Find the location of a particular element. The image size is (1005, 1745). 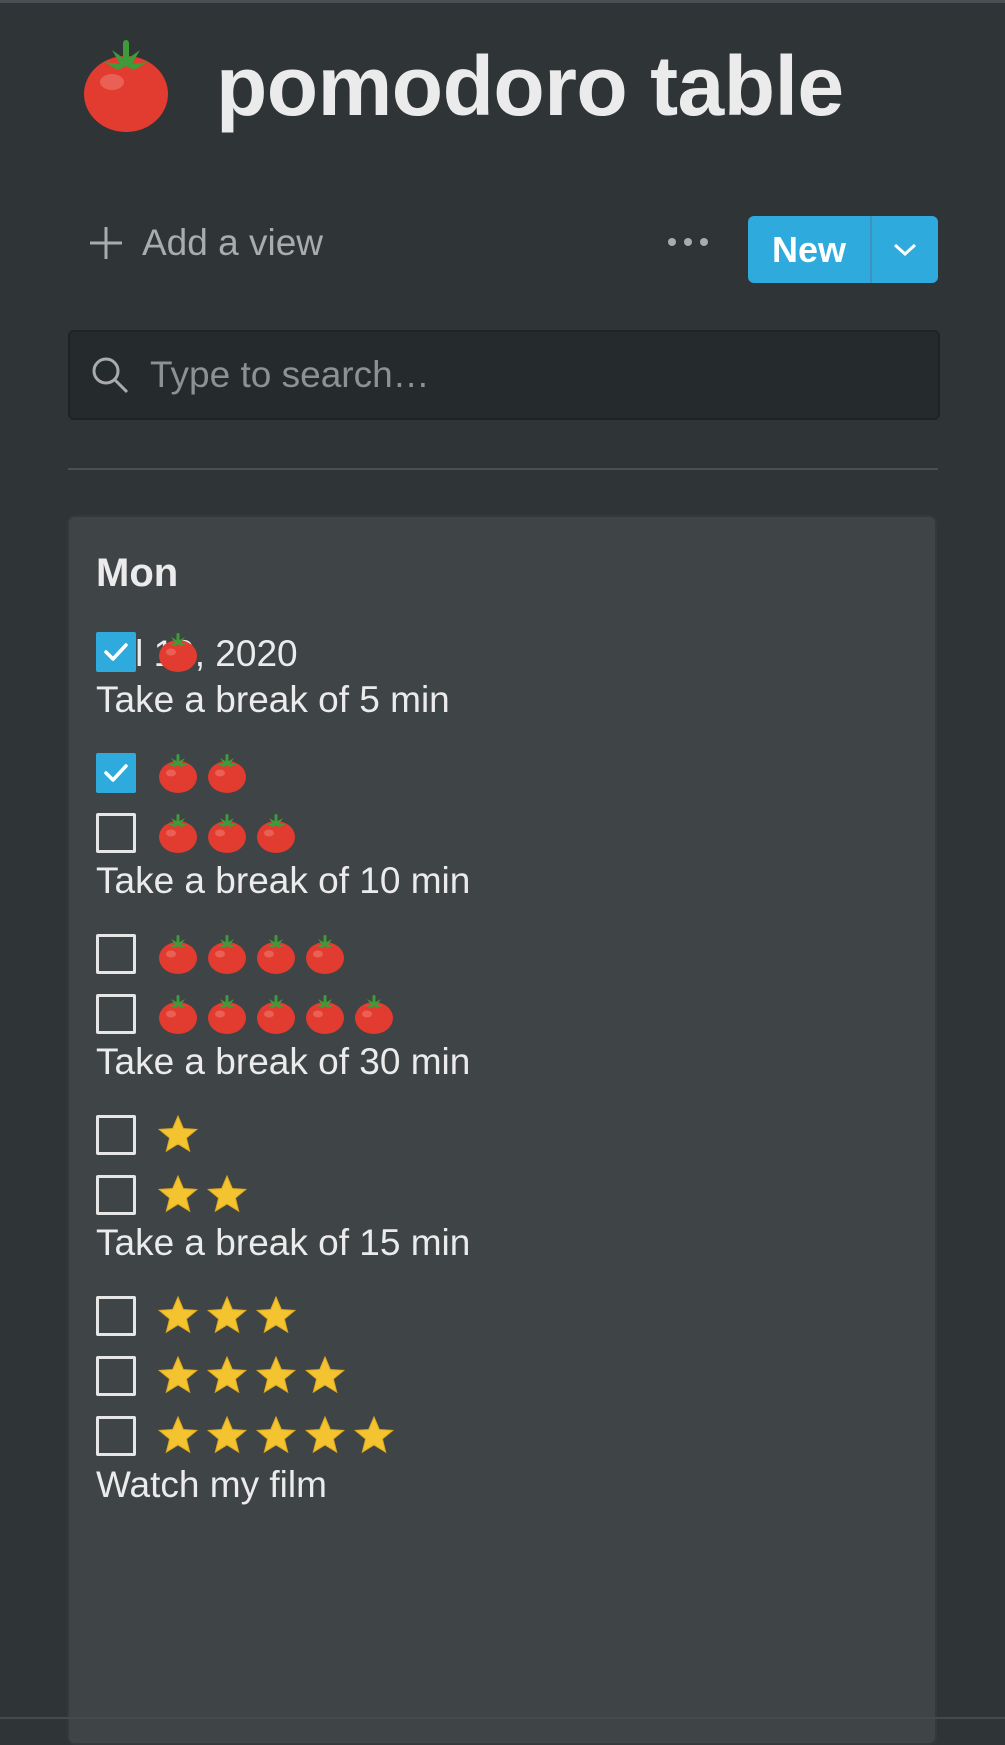

plus-icon is located at coordinates (106, 243).